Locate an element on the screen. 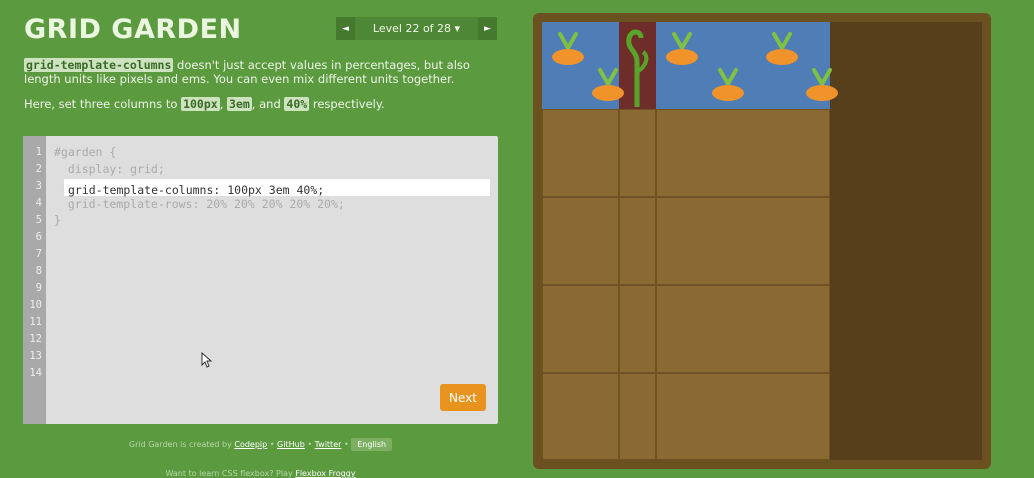 The image size is (1034, 478). line-number: 4 is located at coordinates (38, 203).